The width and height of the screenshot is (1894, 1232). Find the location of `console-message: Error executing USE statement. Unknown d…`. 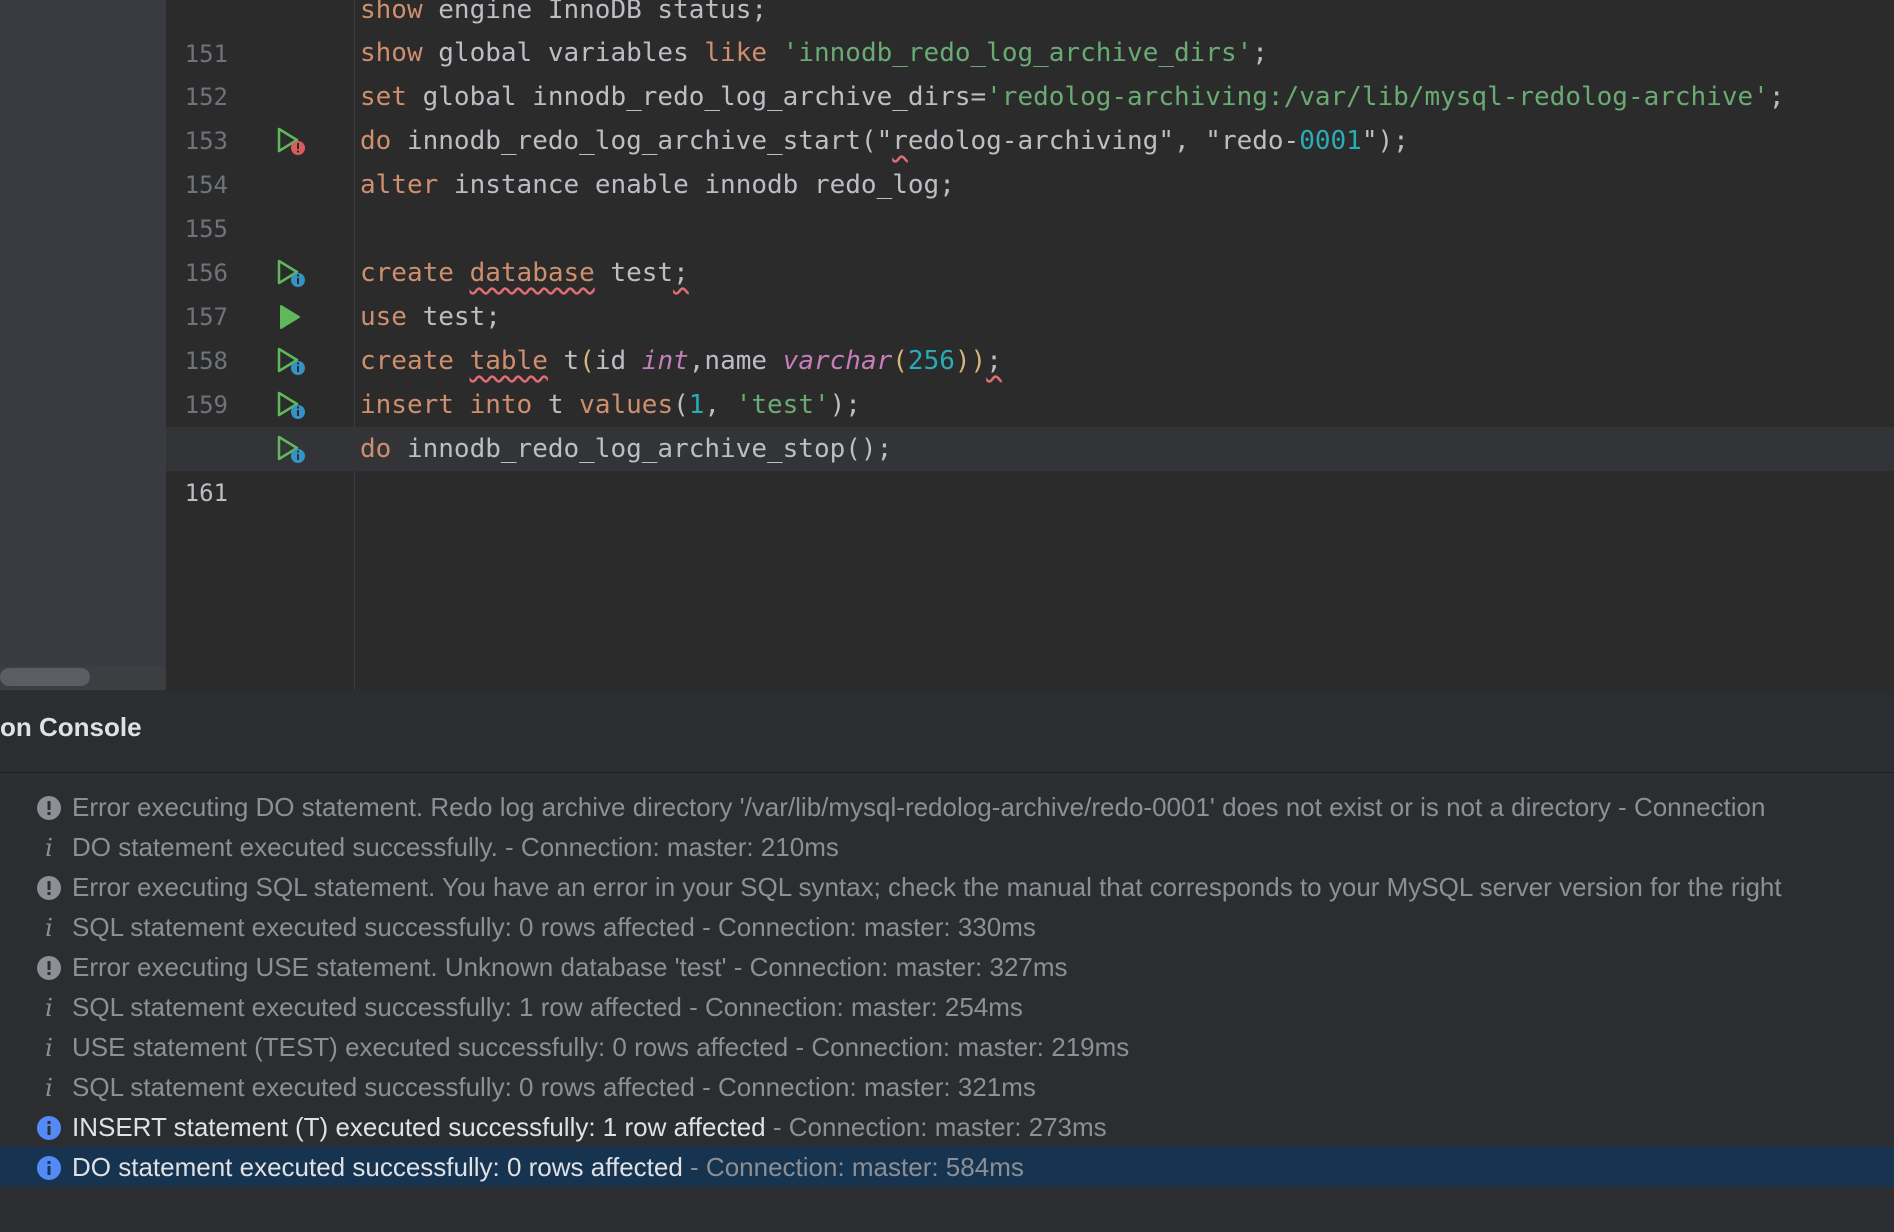

console-message: Error executing USE statement. Unknown d… is located at coordinates (947, 967).